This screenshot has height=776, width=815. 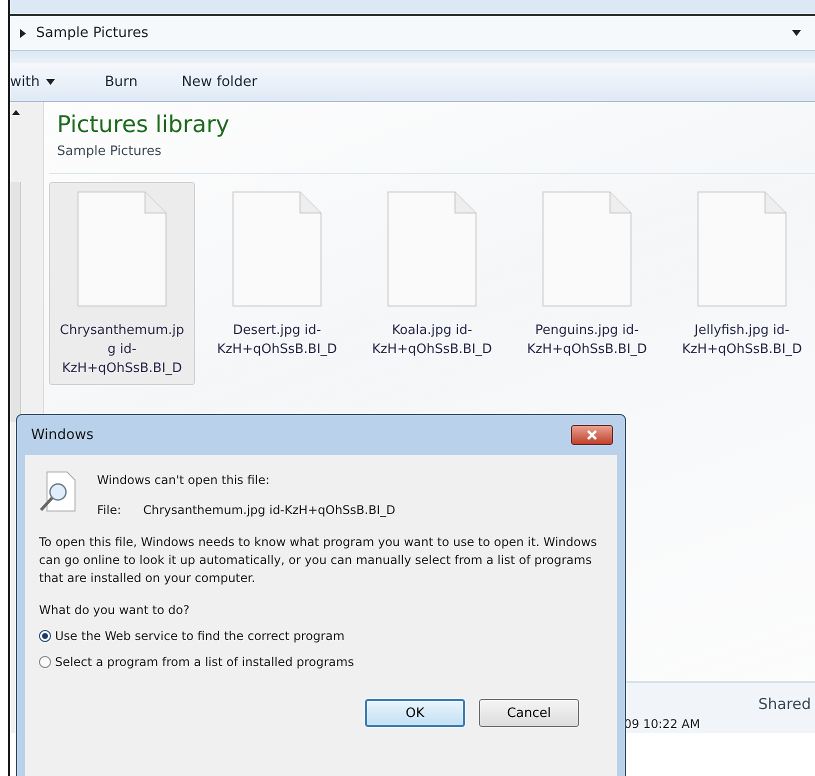 I want to click on file-item: Koala.jpg id-KzH+qOhSsB.BI_D, so click(x=432, y=283).